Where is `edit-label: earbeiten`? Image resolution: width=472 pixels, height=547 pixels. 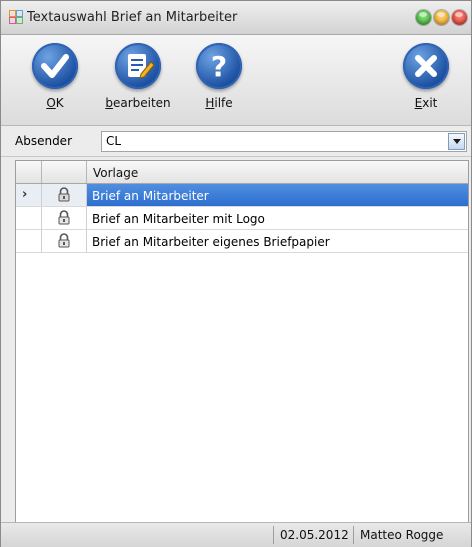 edit-label: earbeiten is located at coordinates (141, 103).